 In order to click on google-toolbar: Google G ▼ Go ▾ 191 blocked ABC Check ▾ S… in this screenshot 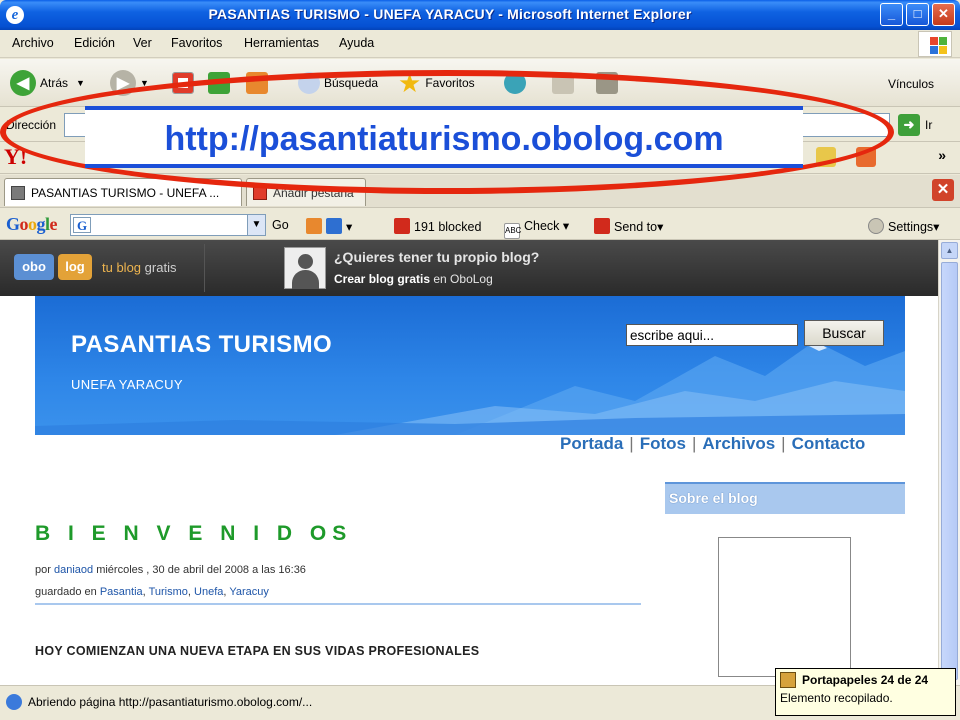, I will do `click(480, 224)`.